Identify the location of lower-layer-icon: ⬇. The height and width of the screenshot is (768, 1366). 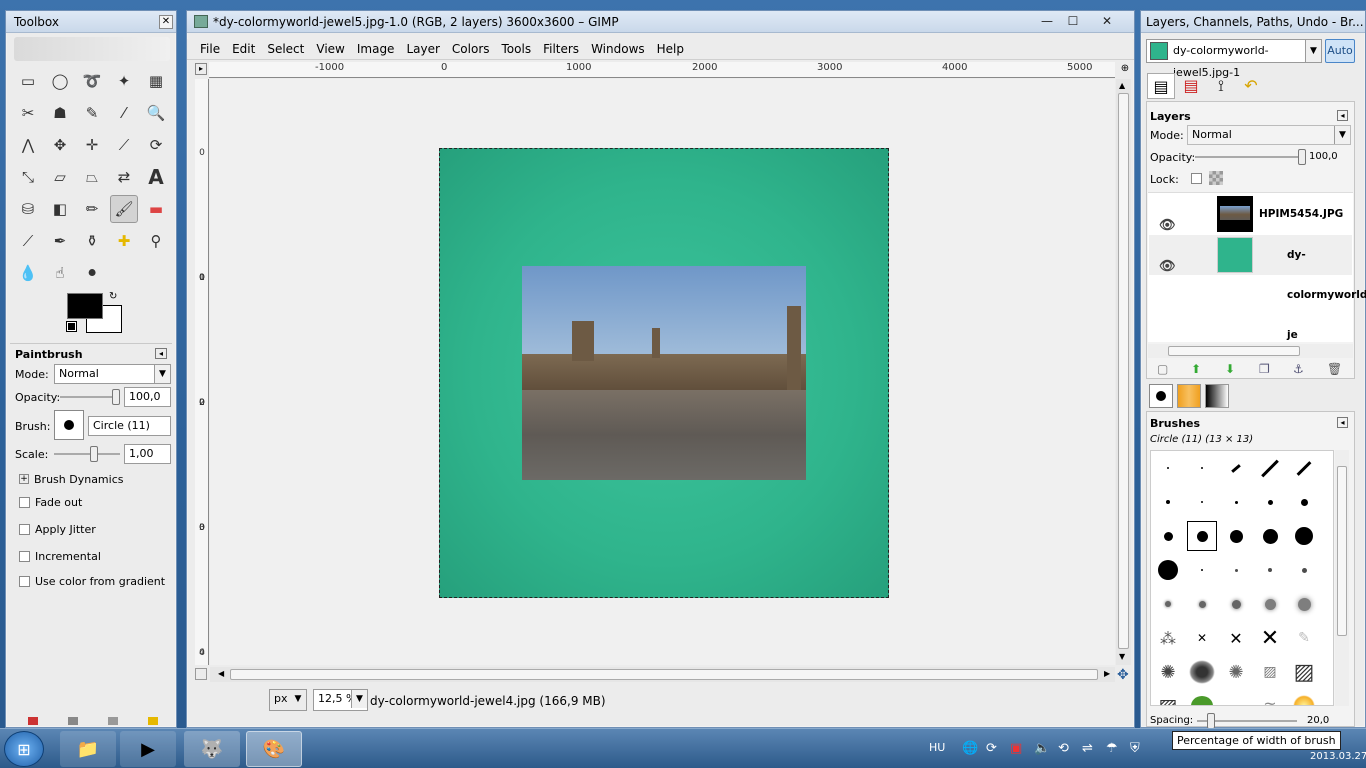
(1230, 369).